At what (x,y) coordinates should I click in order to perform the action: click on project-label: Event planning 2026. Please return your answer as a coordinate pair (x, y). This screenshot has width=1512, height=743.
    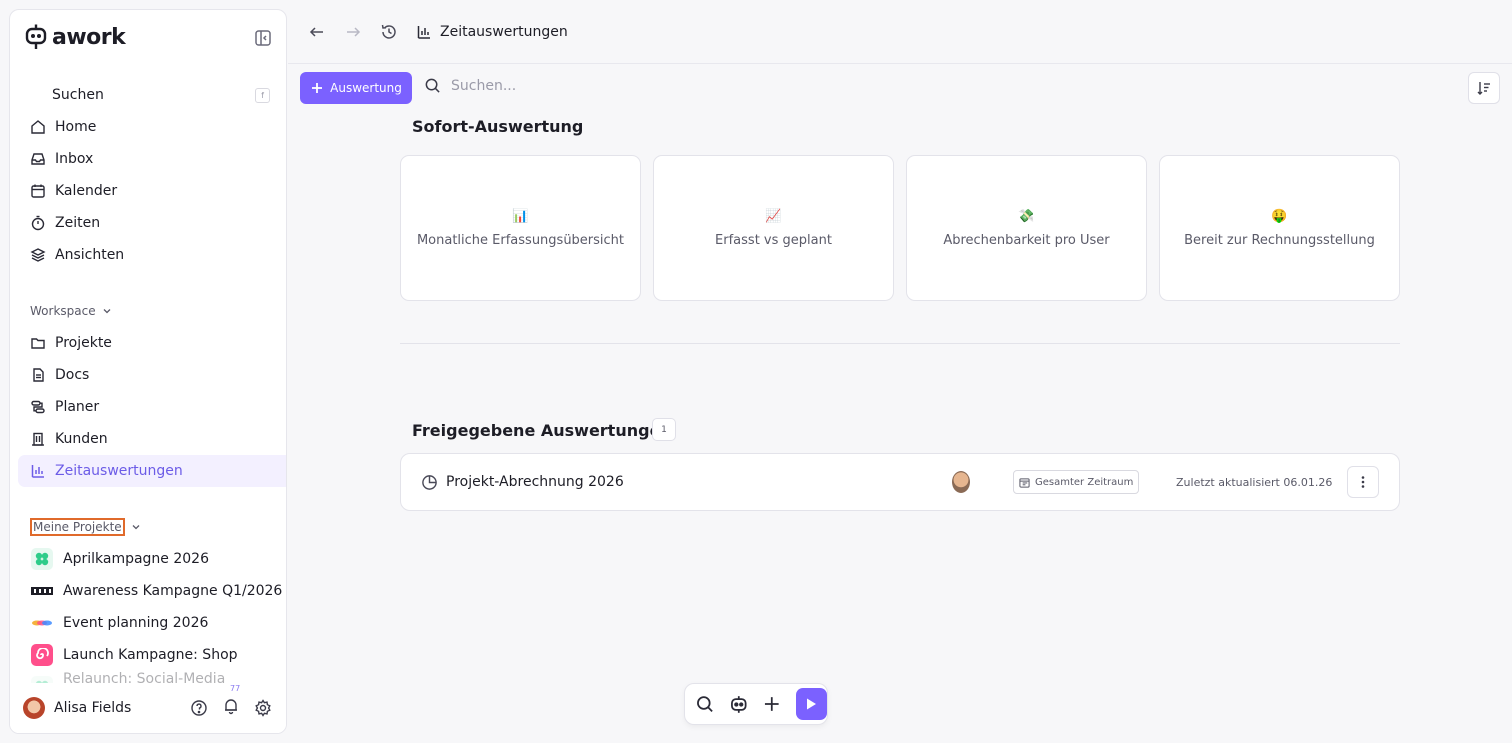
    Looking at the image, I should click on (136, 623).